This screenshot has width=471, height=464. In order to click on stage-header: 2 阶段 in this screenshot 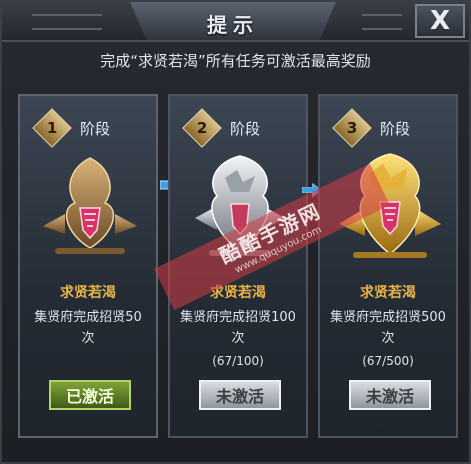, I will do `click(221, 128)`.